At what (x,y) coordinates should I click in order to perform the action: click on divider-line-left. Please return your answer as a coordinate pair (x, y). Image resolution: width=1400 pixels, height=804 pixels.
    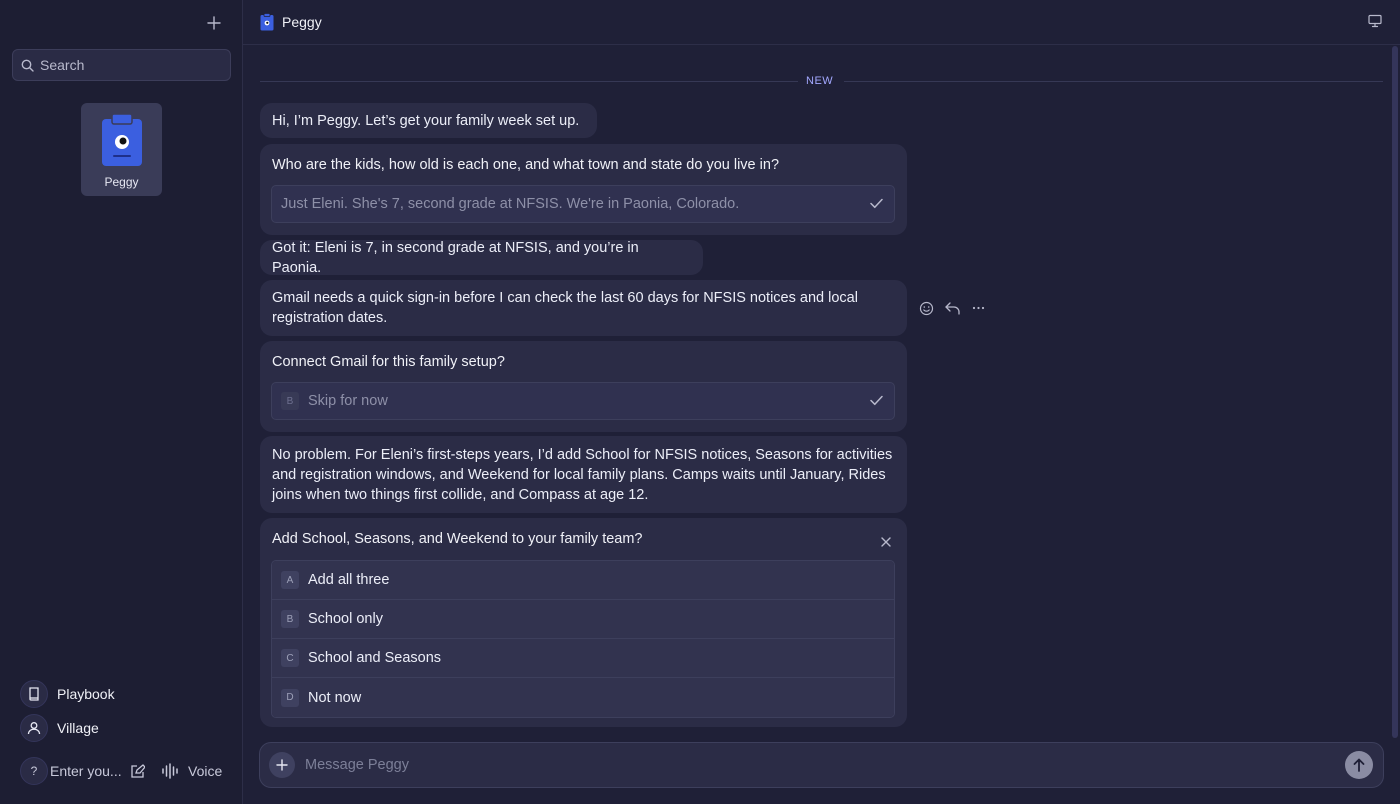
    Looking at the image, I should click on (529, 81).